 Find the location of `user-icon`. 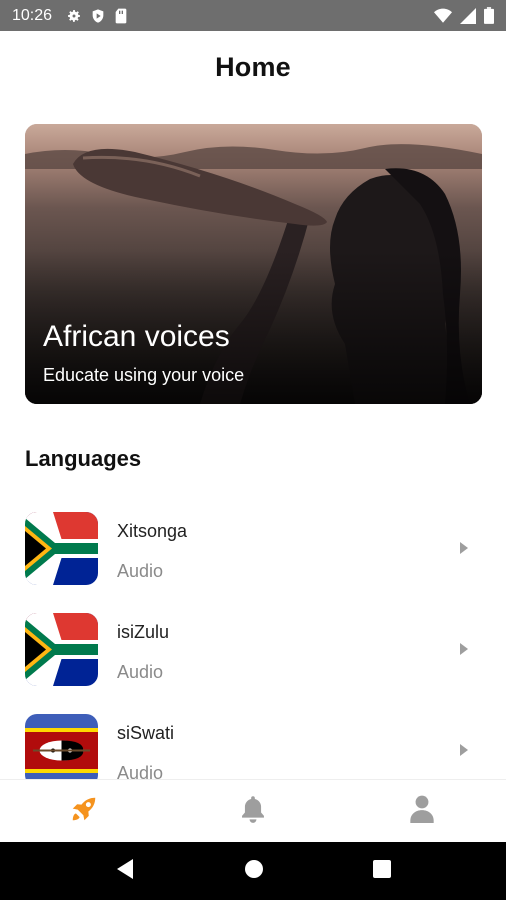

user-icon is located at coordinates (421, 811).